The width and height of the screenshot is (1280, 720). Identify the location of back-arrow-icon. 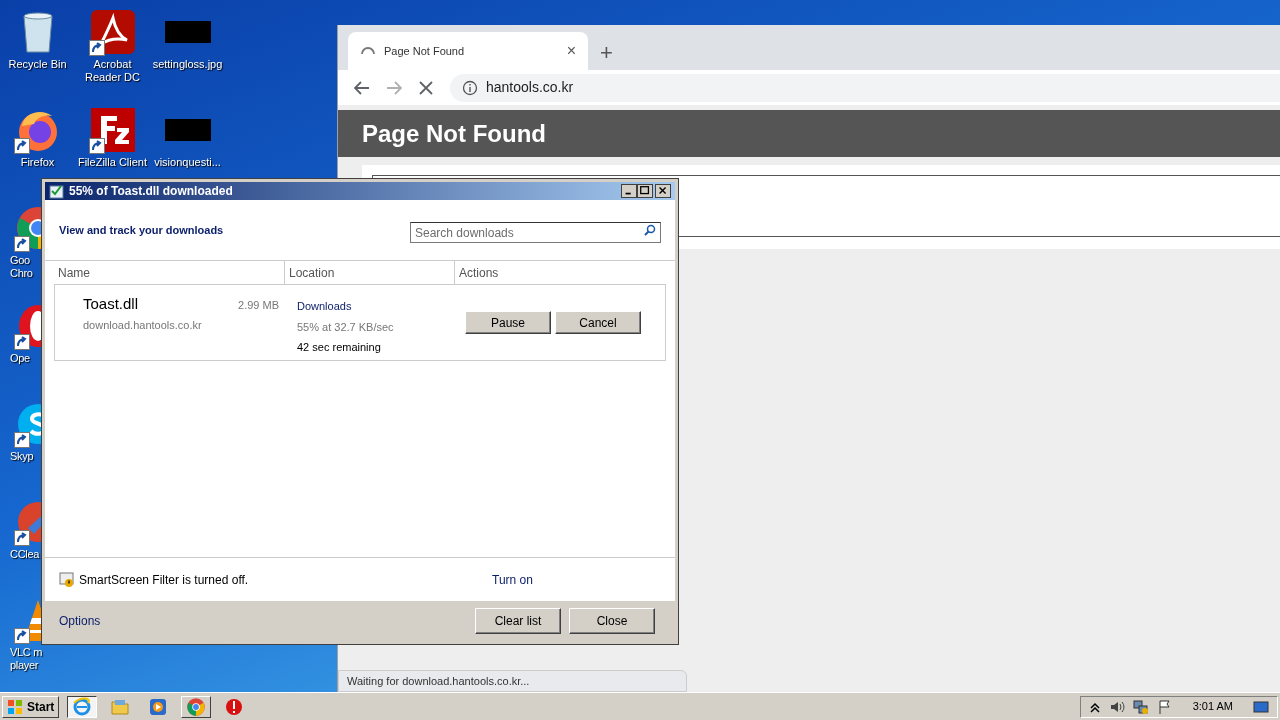
(362, 87).